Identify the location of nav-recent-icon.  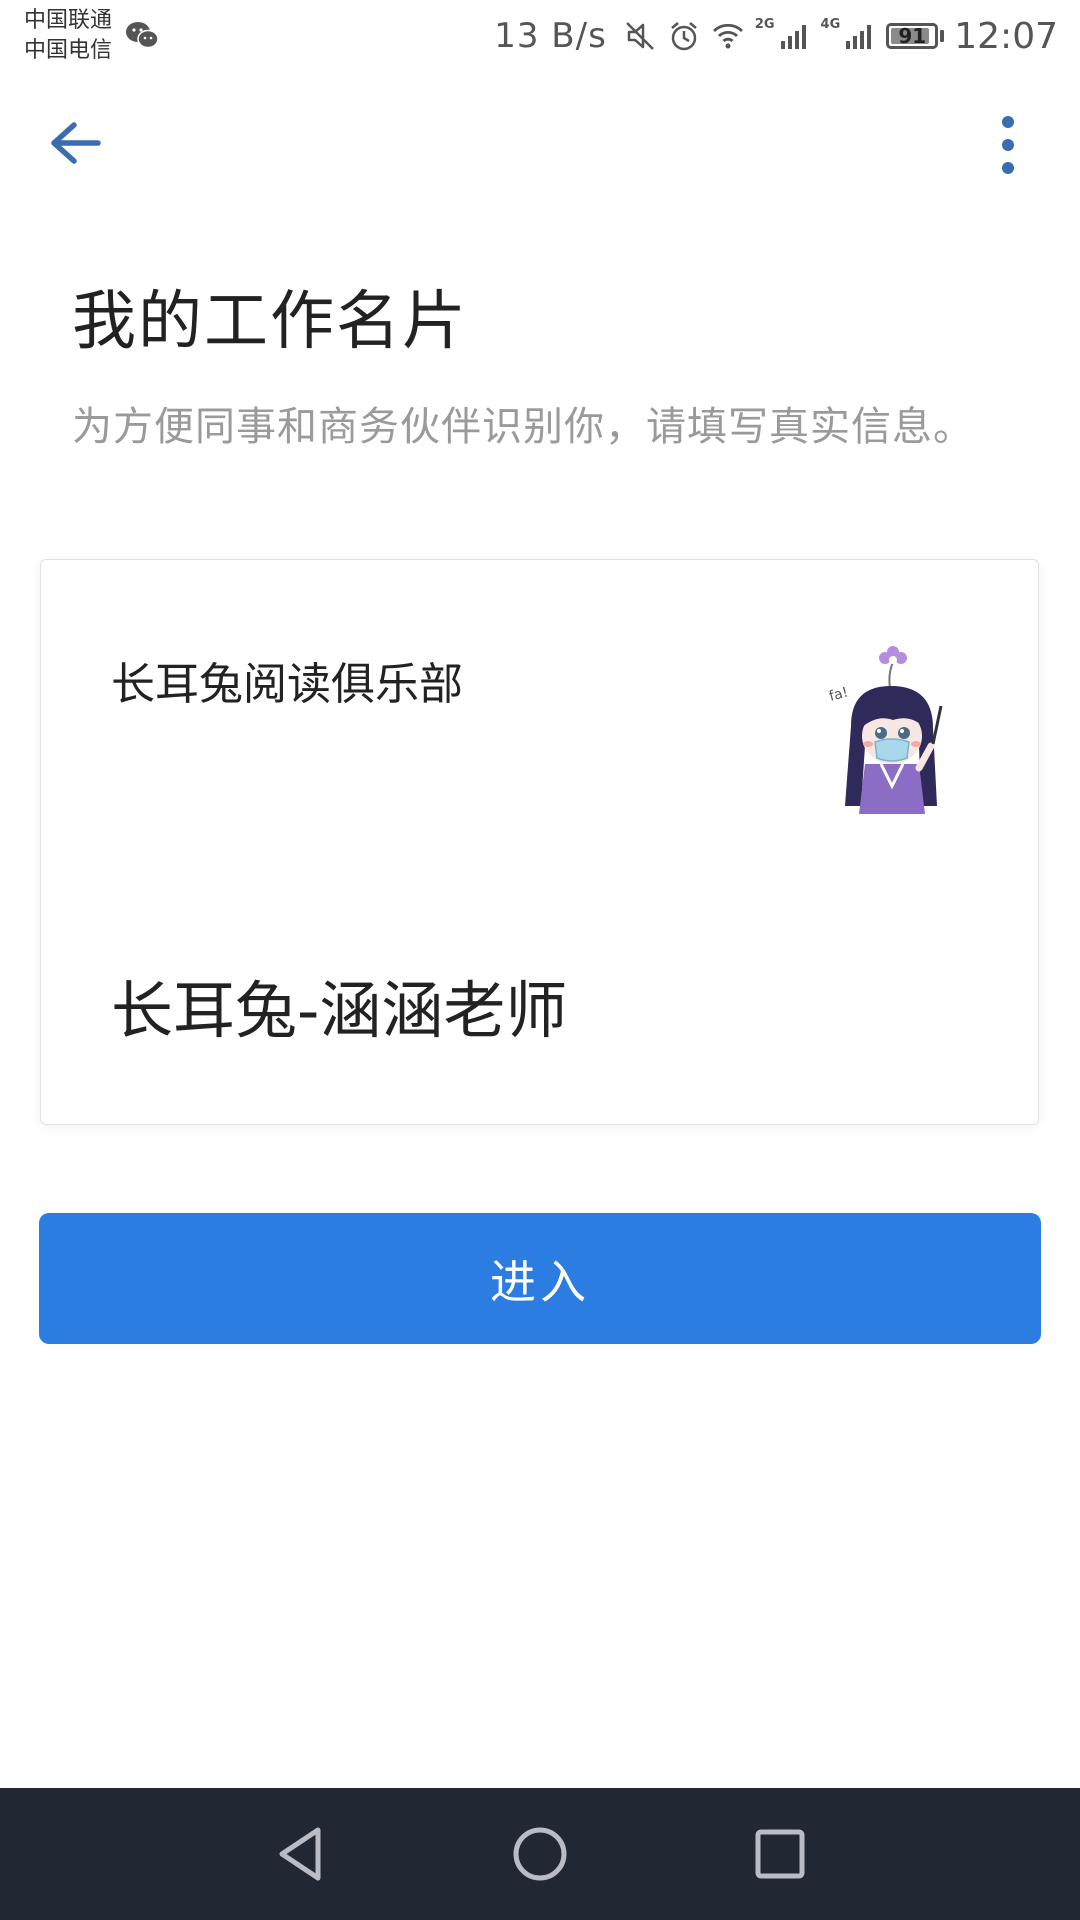
(780, 1854).